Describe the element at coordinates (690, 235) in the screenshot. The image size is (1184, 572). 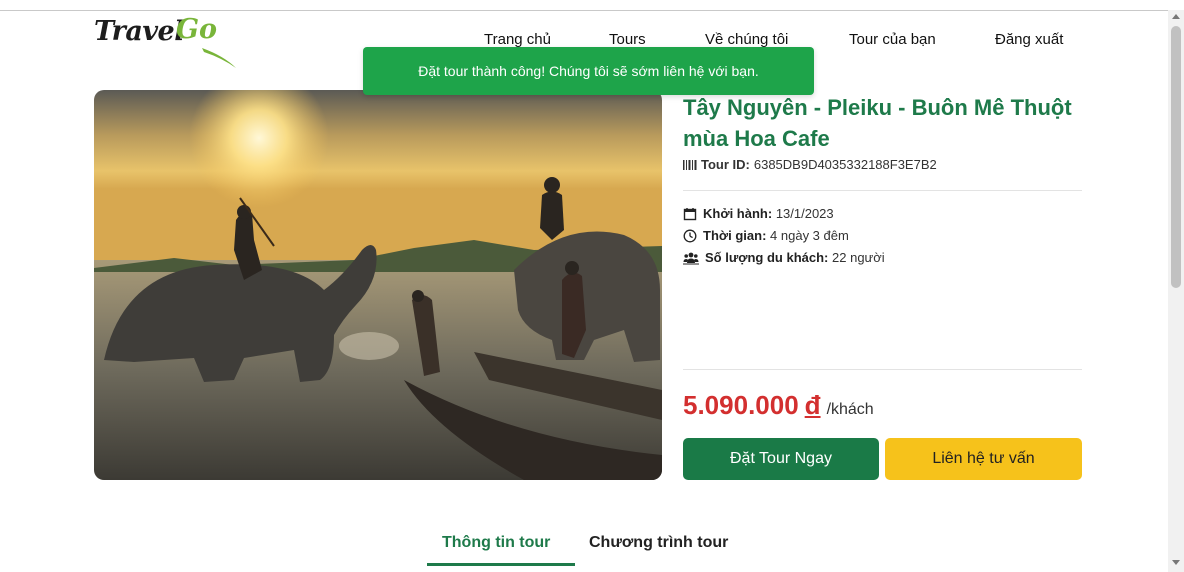
I see `clock-icon` at that location.